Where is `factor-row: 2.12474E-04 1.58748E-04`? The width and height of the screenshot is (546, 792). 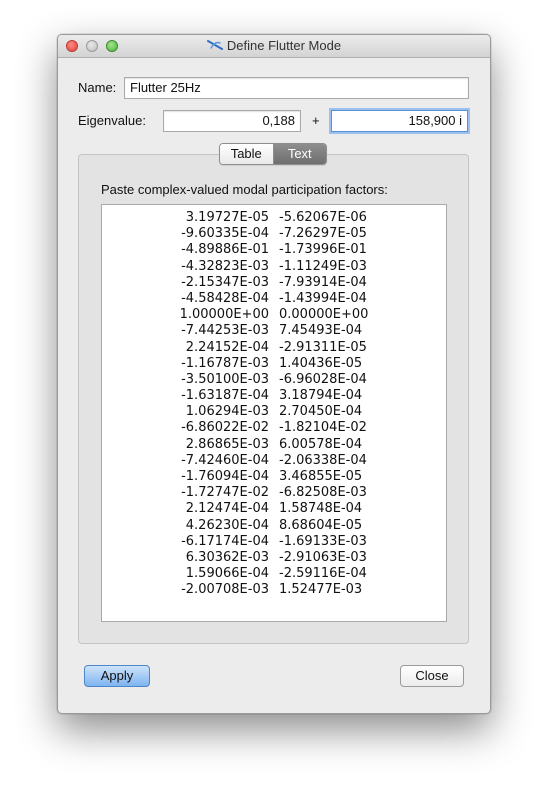 factor-row: 2.12474E-04 1.58748E-04 is located at coordinates (274, 509).